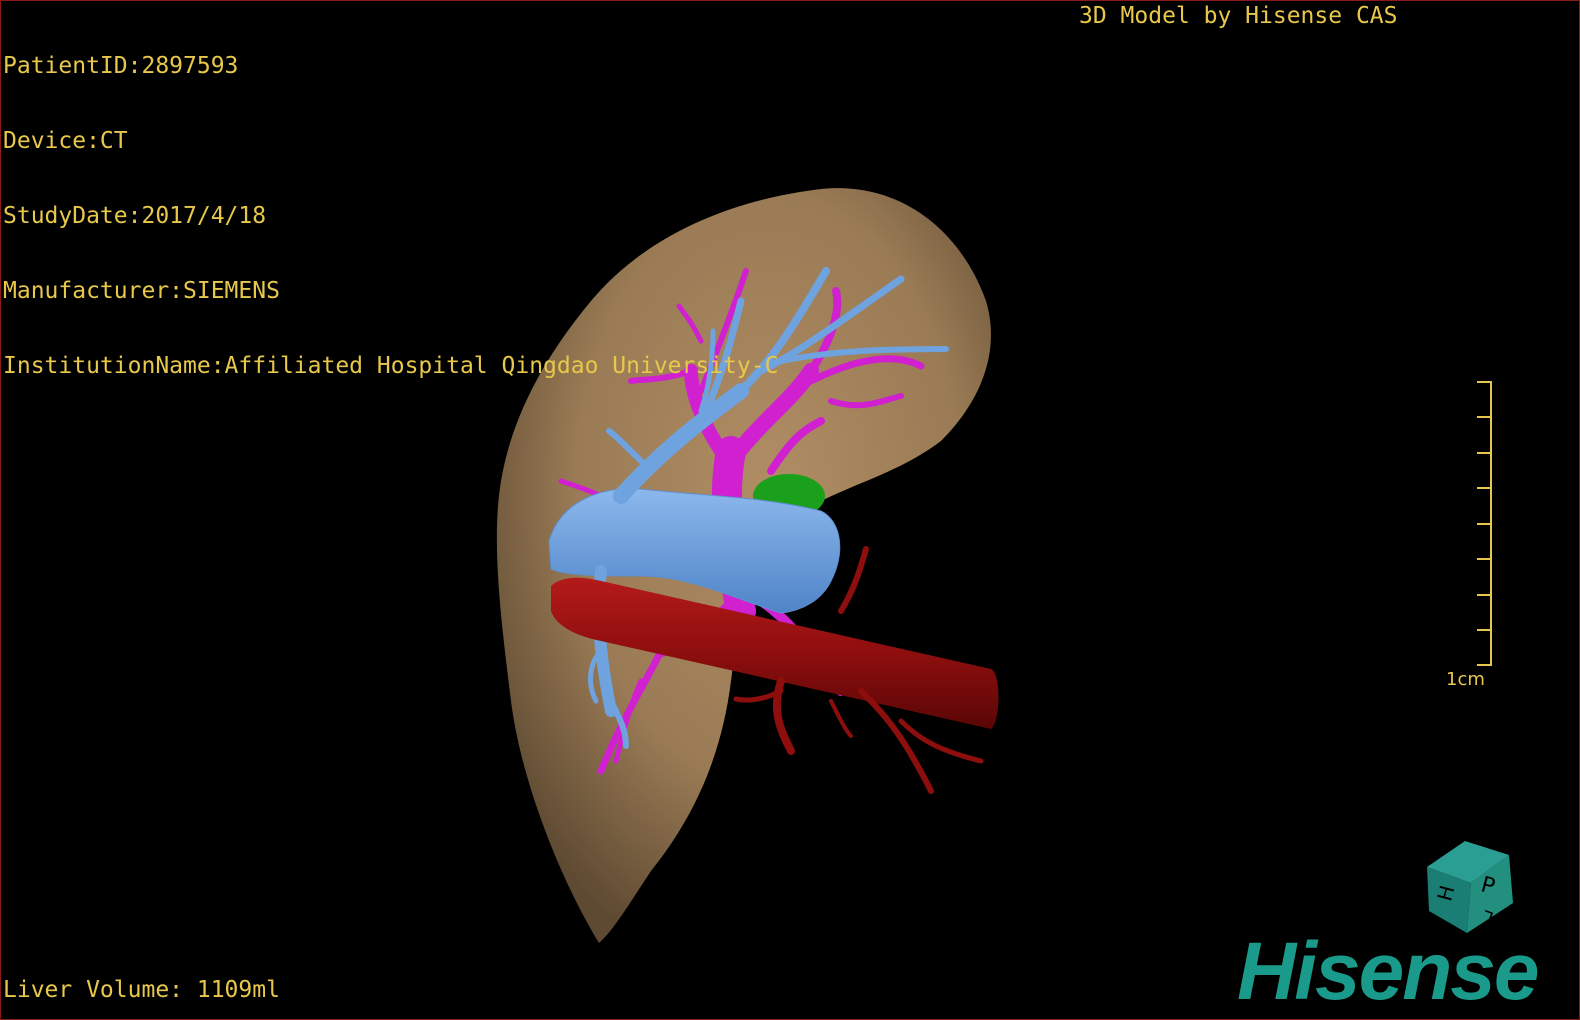 The height and width of the screenshot is (1020, 1580). Describe the element at coordinates (121, 66) in the screenshot. I see `patient-id: PatientID:2897593` at that location.